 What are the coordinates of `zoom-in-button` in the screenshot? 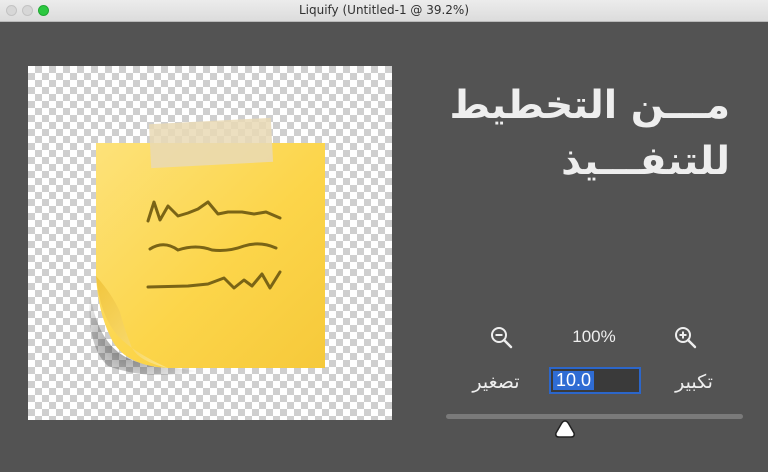 It's located at (686, 338).